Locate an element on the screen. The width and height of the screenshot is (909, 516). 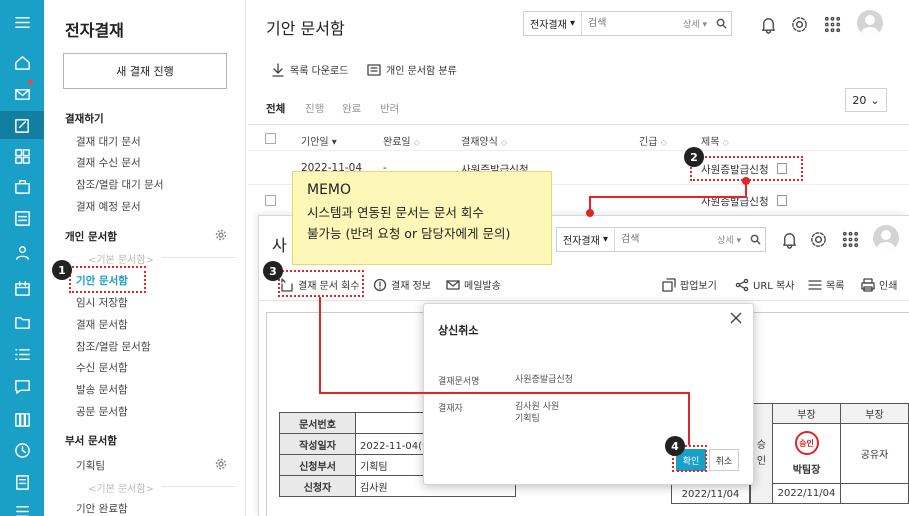
menu-item-pending: 결재 대기 문서 is located at coordinates (108, 141).